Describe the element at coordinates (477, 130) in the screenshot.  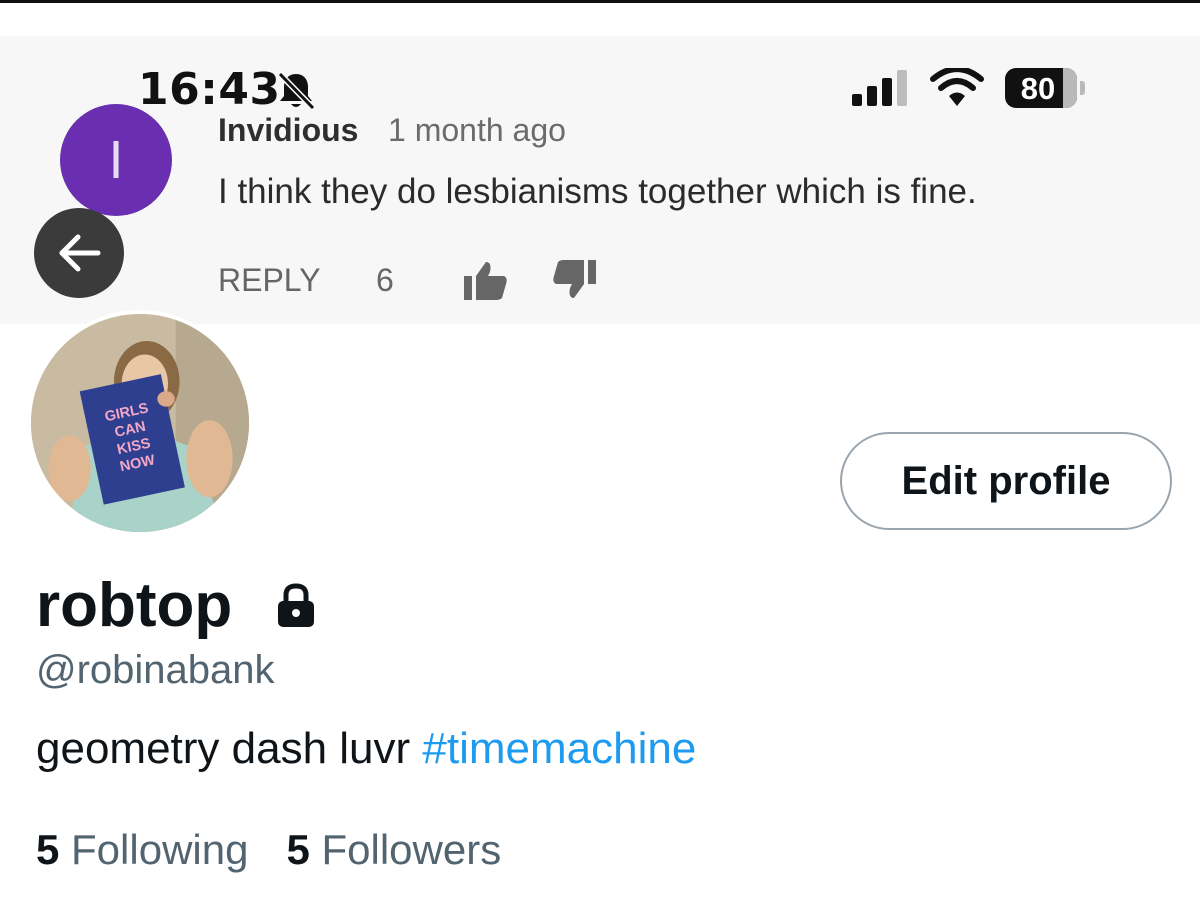
I see `comment-timestamp: 1 month ago` at that location.